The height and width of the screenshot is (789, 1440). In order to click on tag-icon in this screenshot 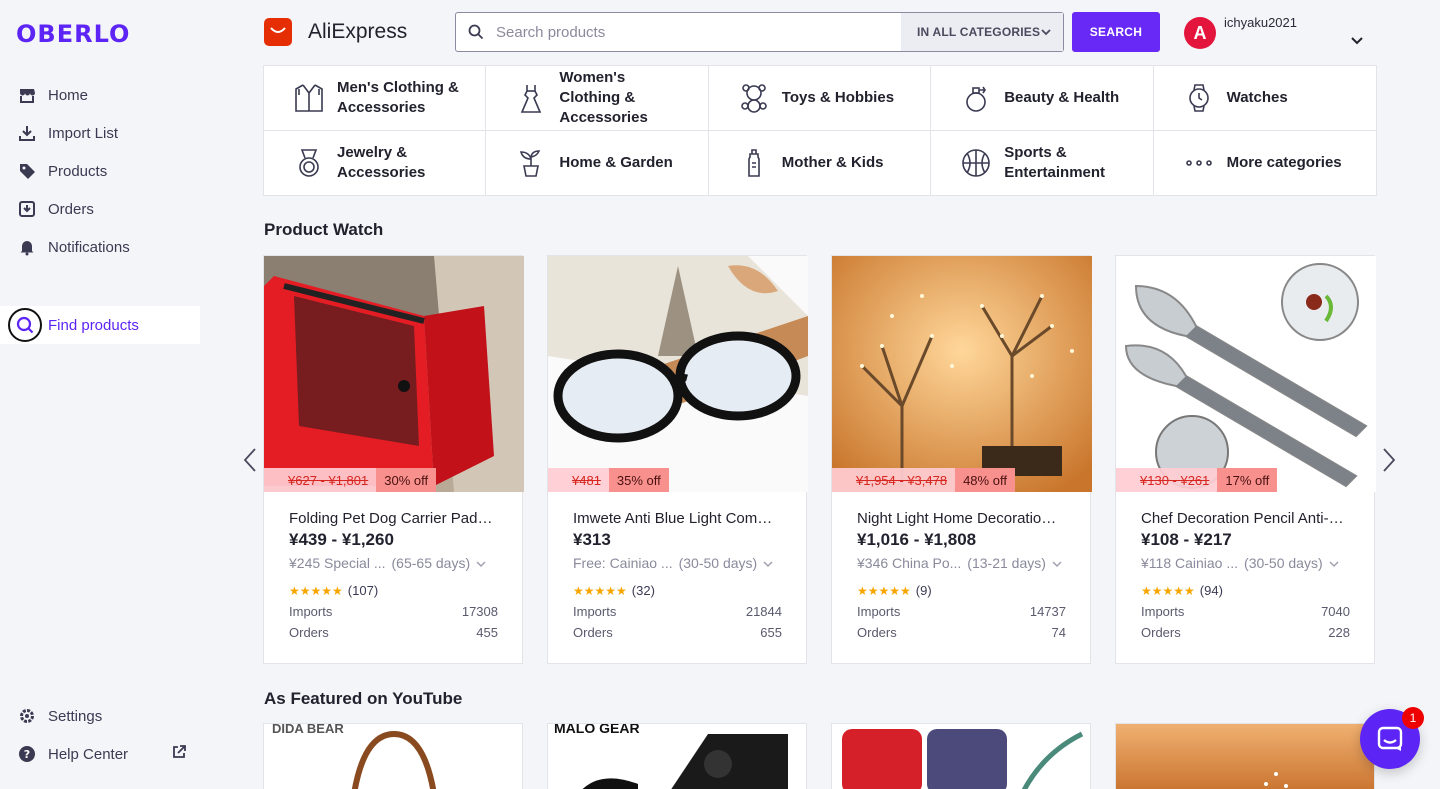, I will do `click(27, 171)`.